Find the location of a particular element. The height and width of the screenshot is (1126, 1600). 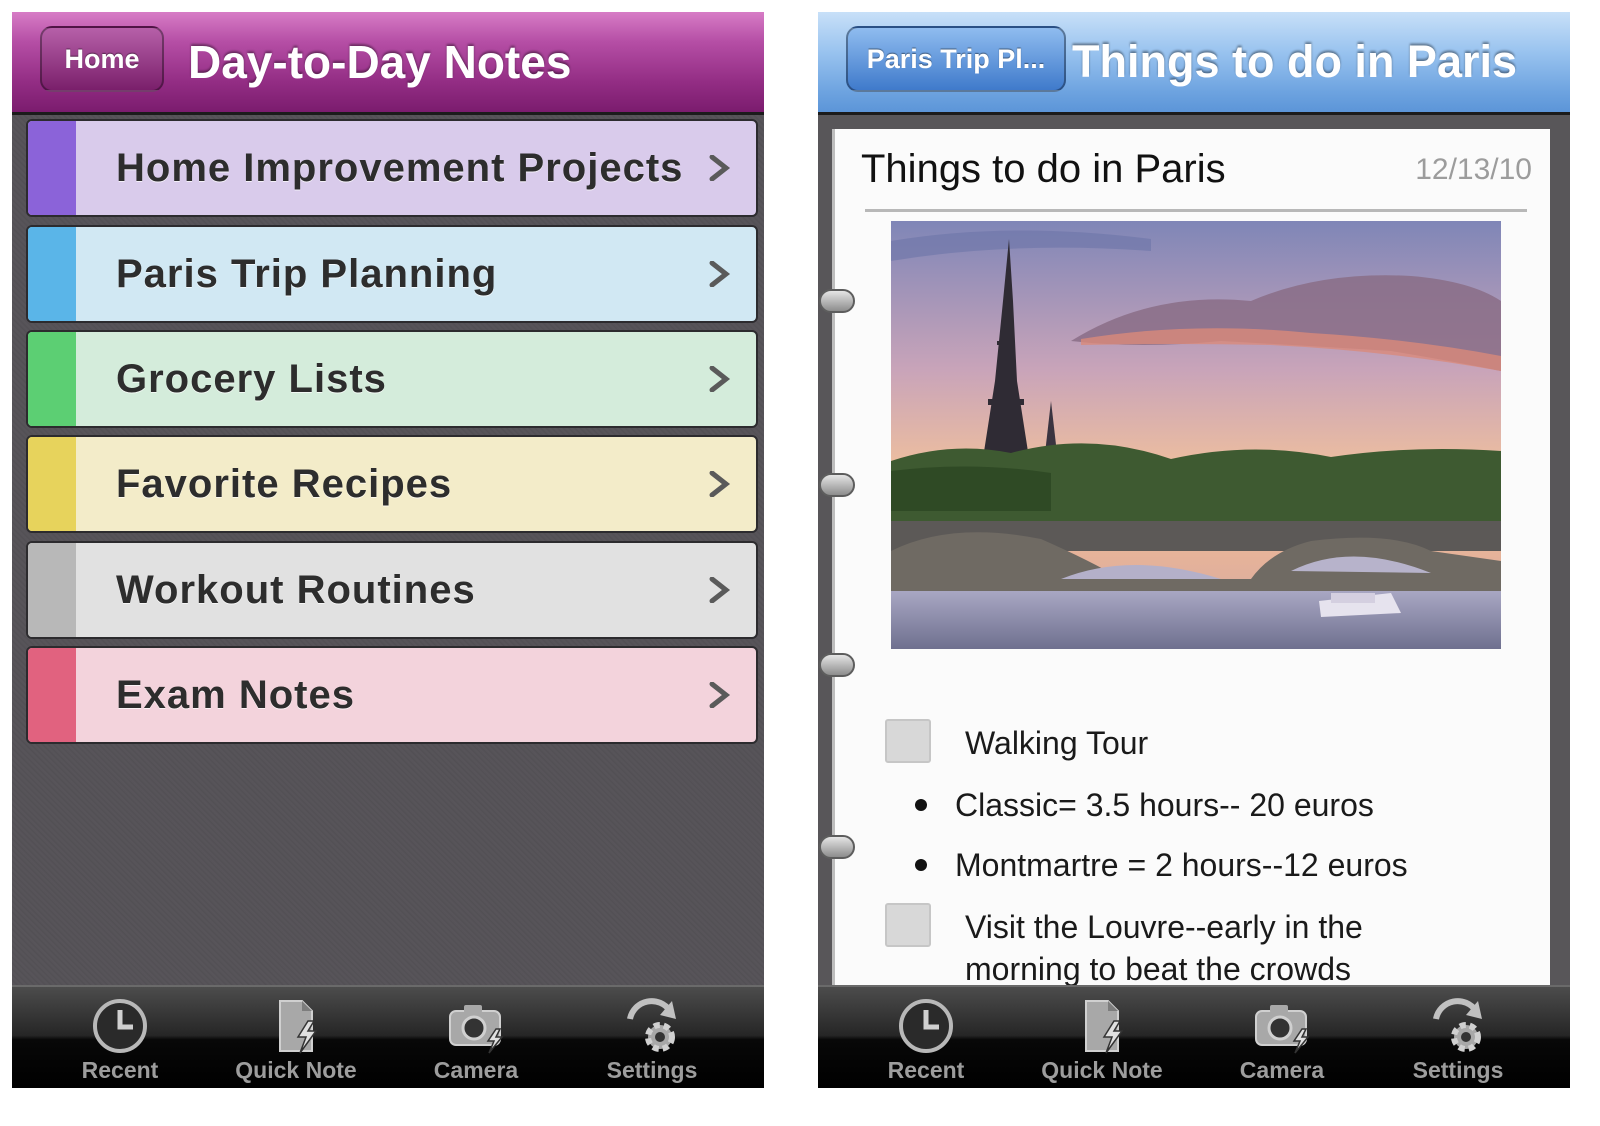

section-row-favorite-recipes: Favorite Recipes is located at coordinates (392, 484).